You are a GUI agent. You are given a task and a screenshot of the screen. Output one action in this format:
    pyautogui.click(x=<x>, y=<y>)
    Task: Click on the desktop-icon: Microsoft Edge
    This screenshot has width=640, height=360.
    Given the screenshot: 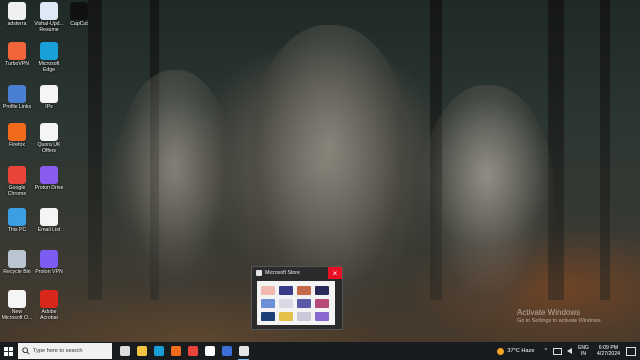 What is the action you would take?
    pyautogui.click(x=49, y=57)
    